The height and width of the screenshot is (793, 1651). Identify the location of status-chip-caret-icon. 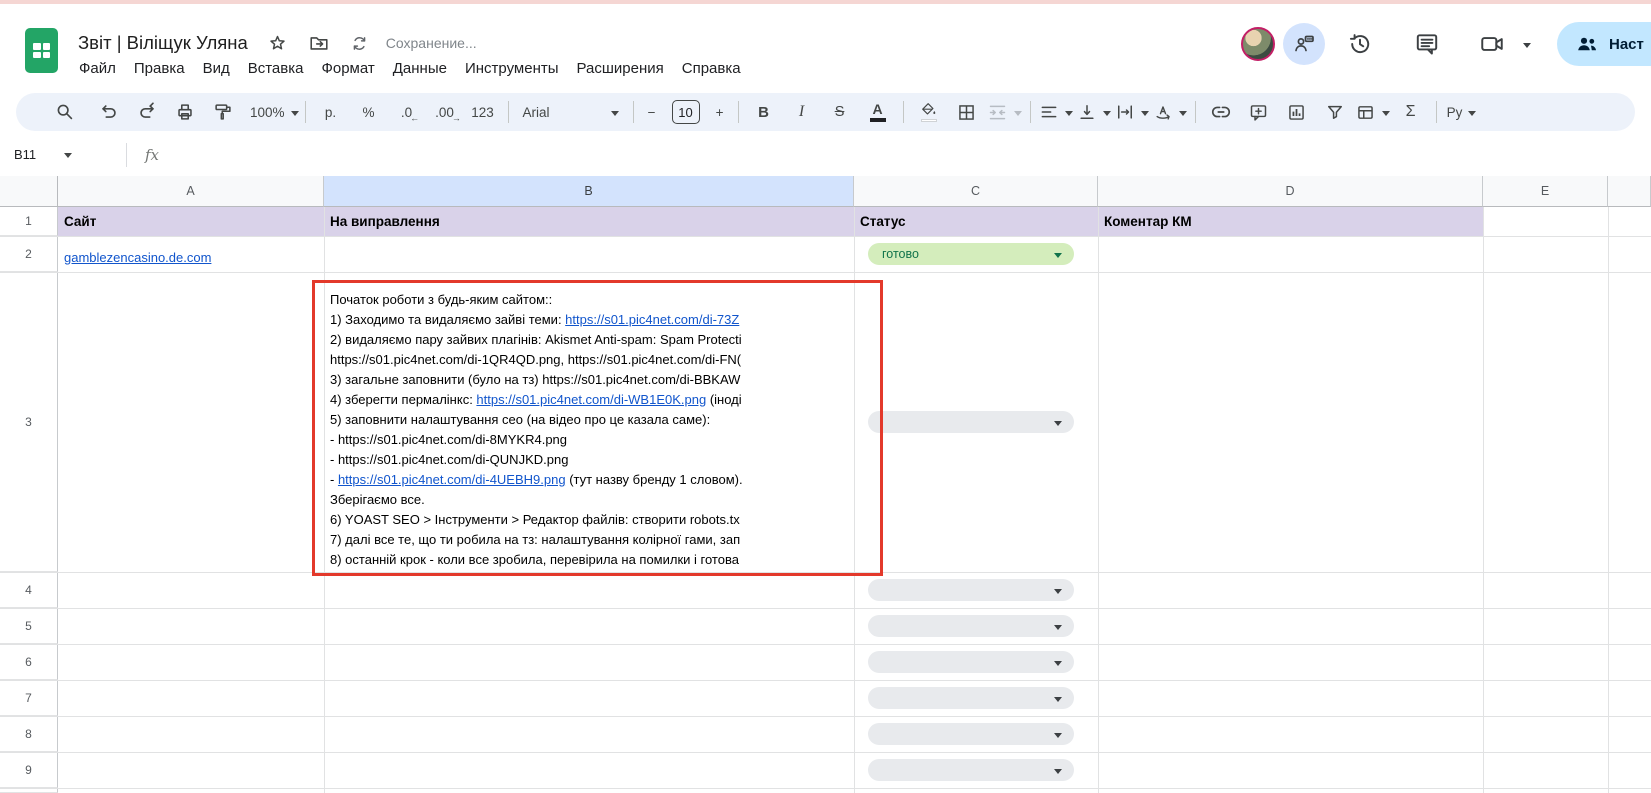
(1058, 699).